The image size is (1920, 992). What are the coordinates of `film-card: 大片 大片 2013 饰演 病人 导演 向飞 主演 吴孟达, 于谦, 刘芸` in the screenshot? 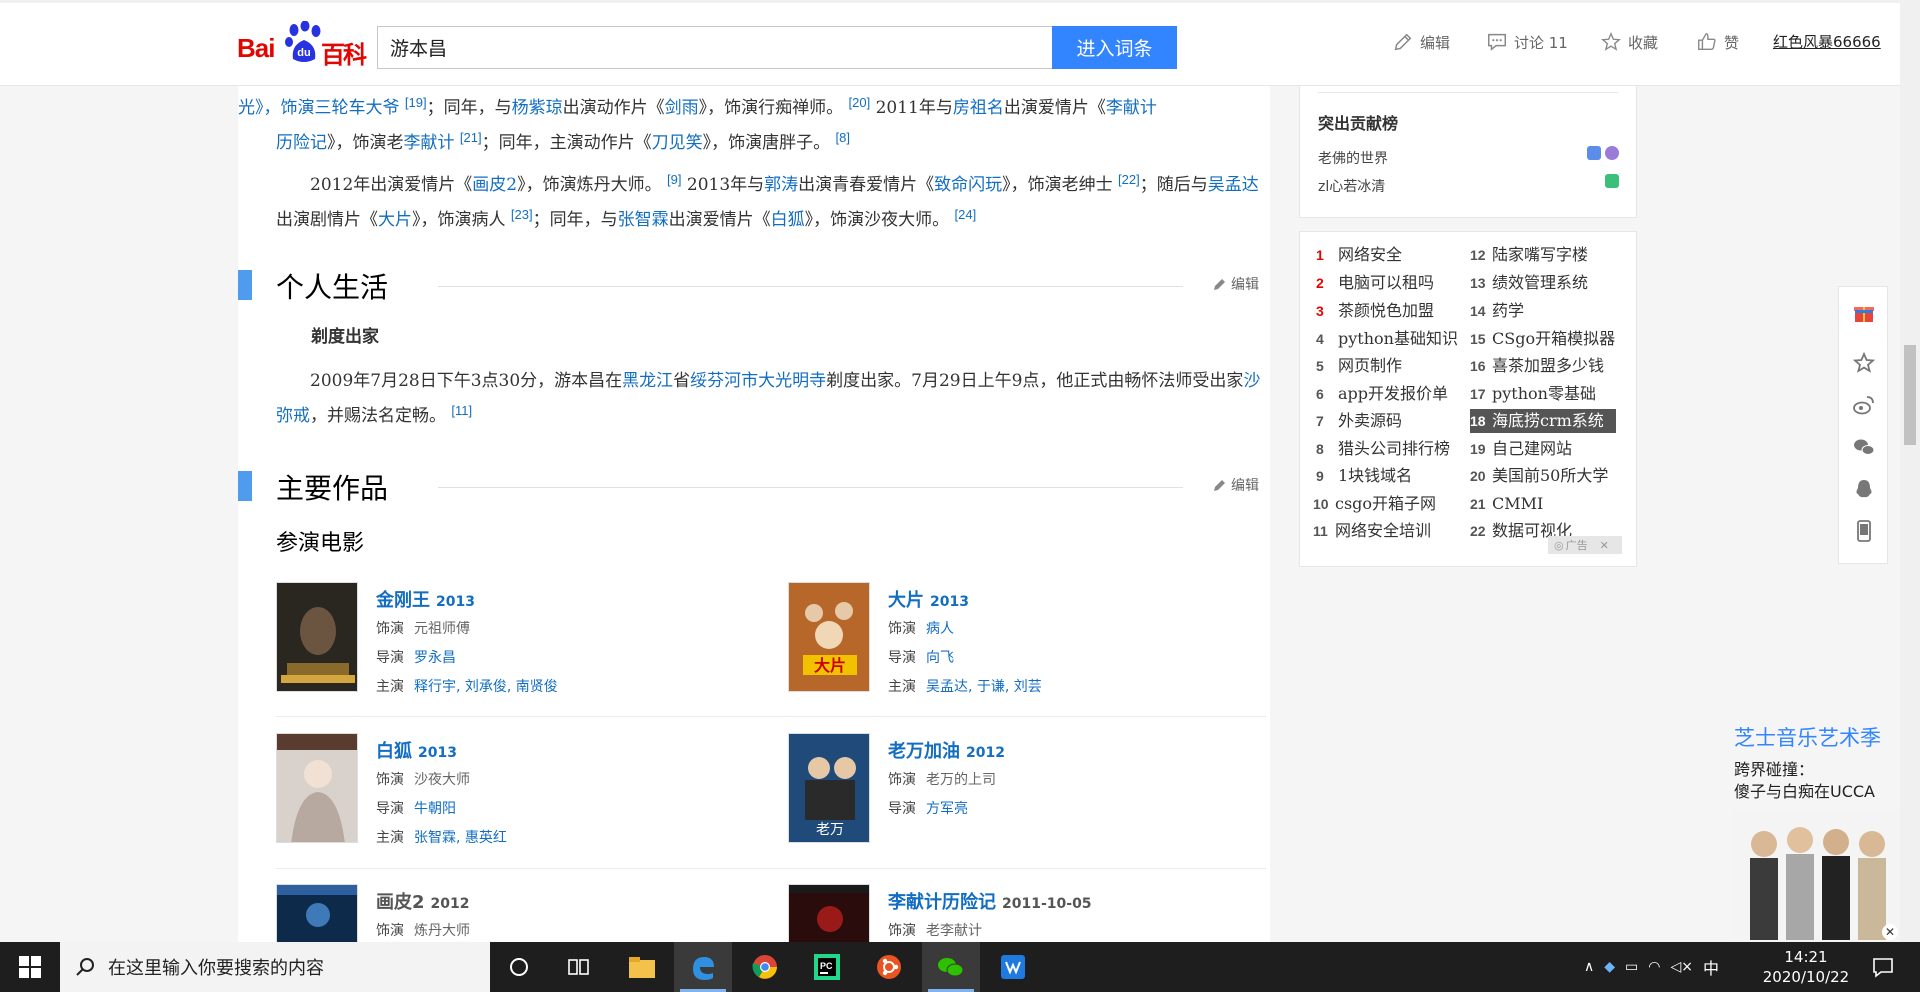 It's located at (1029, 647).